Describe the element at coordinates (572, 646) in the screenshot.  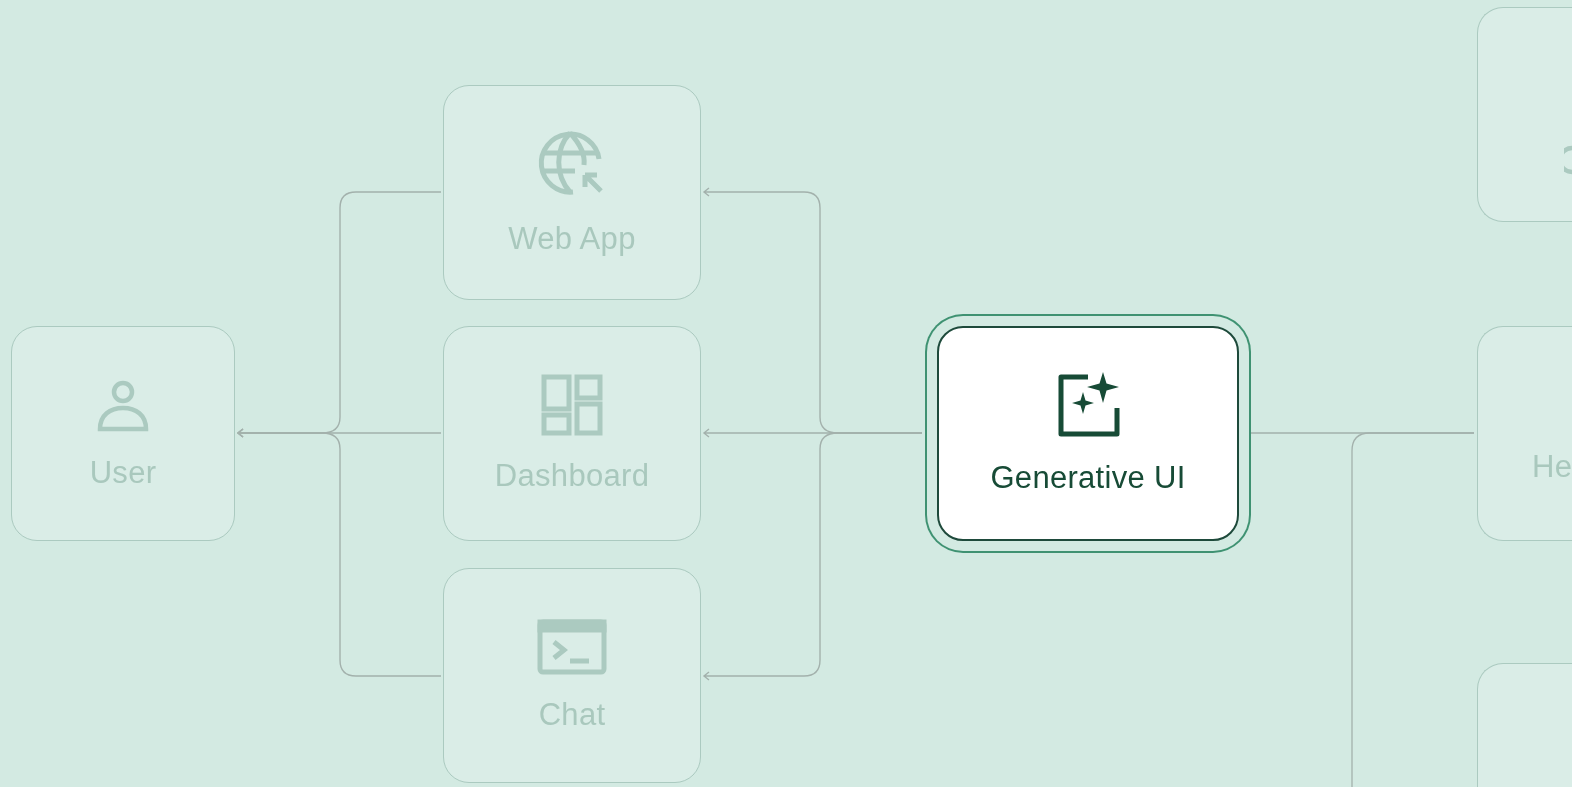
I see `terminal-icon` at that location.